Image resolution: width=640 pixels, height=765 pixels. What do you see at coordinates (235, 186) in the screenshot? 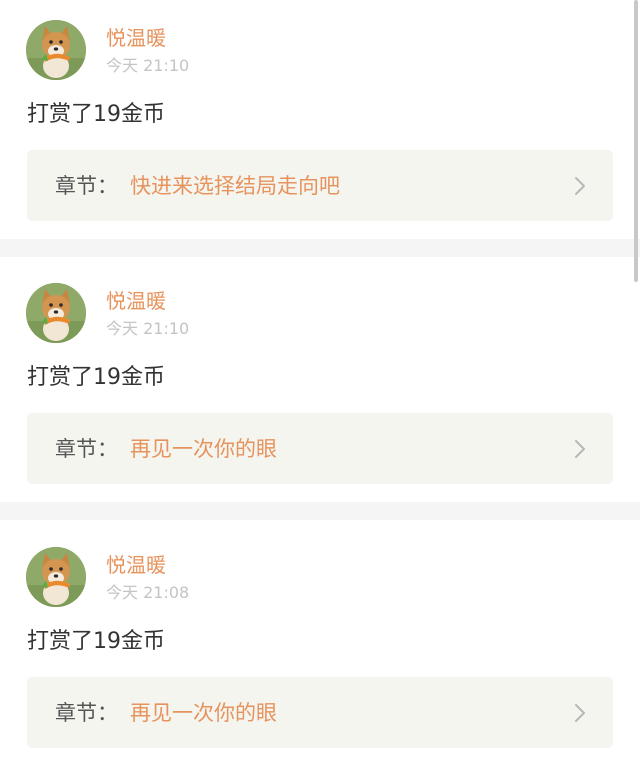
I see `chapter-title: 快进来选择结局走向吧` at bounding box center [235, 186].